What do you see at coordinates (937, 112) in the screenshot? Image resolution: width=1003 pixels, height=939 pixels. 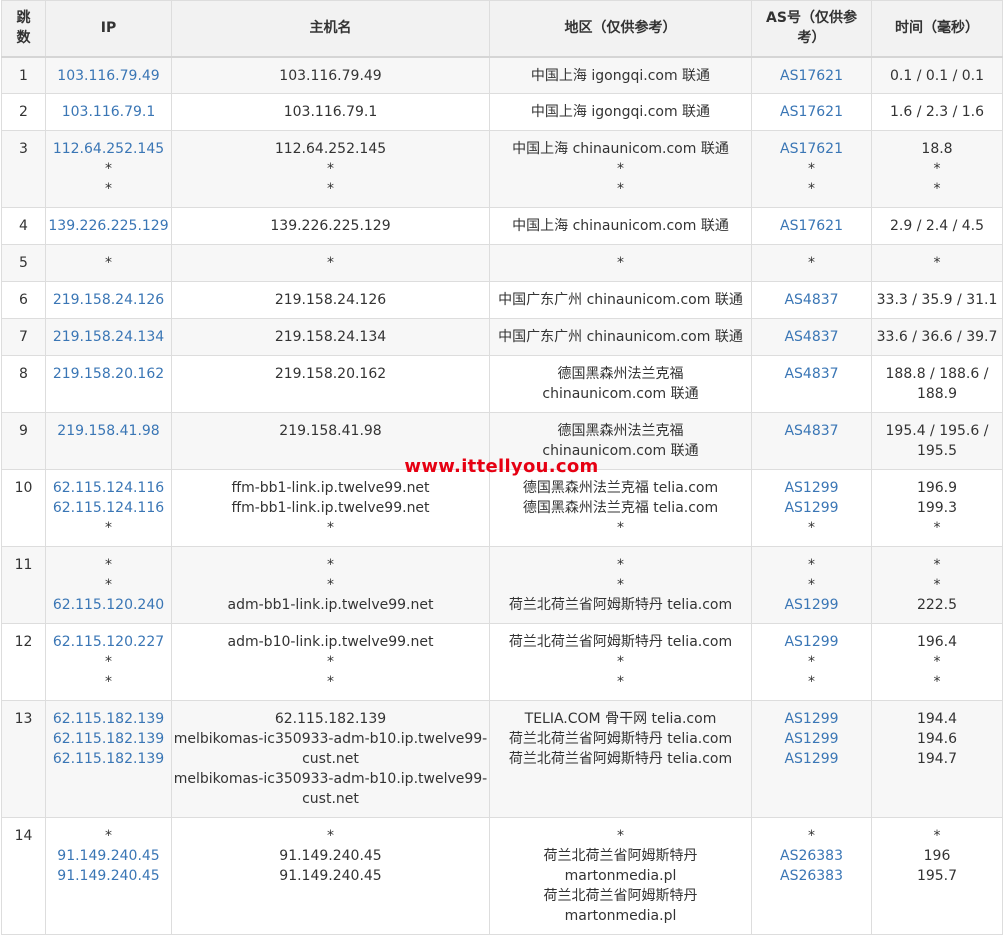 I see `time-line: 1.6 / 2.3 / 1.6` at bounding box center [937, 112].